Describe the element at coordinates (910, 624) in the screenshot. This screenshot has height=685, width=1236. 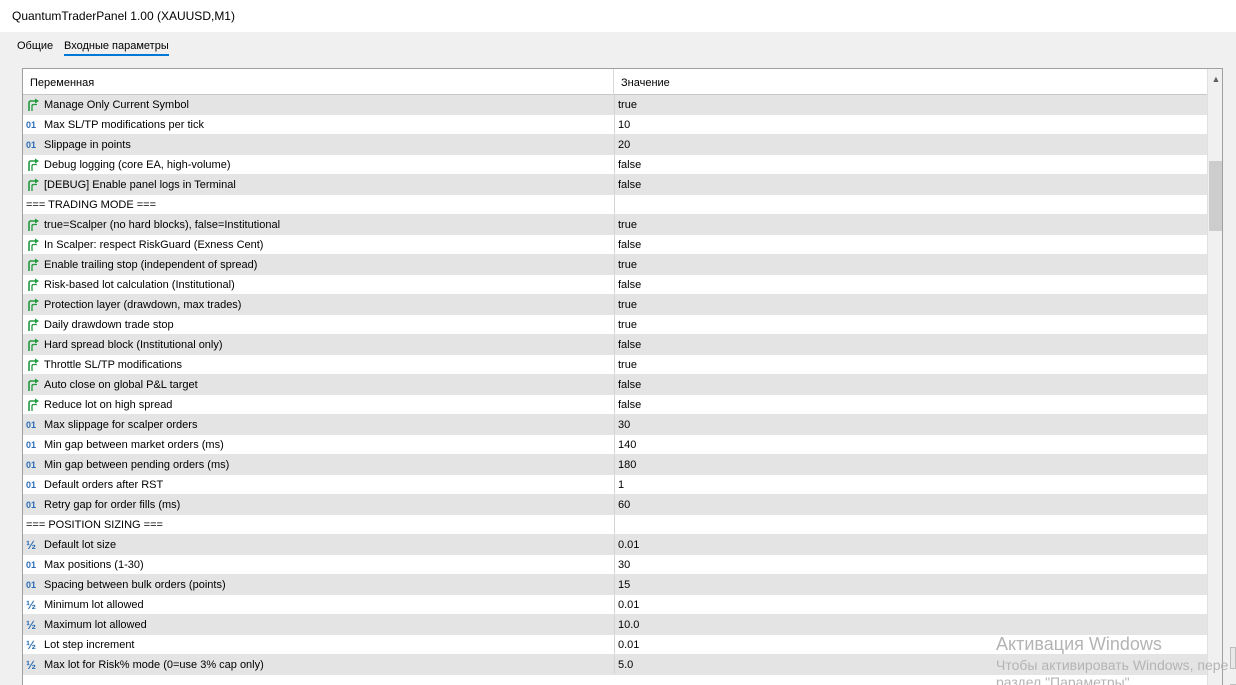
I see `value-cell: 10.0` at that location.